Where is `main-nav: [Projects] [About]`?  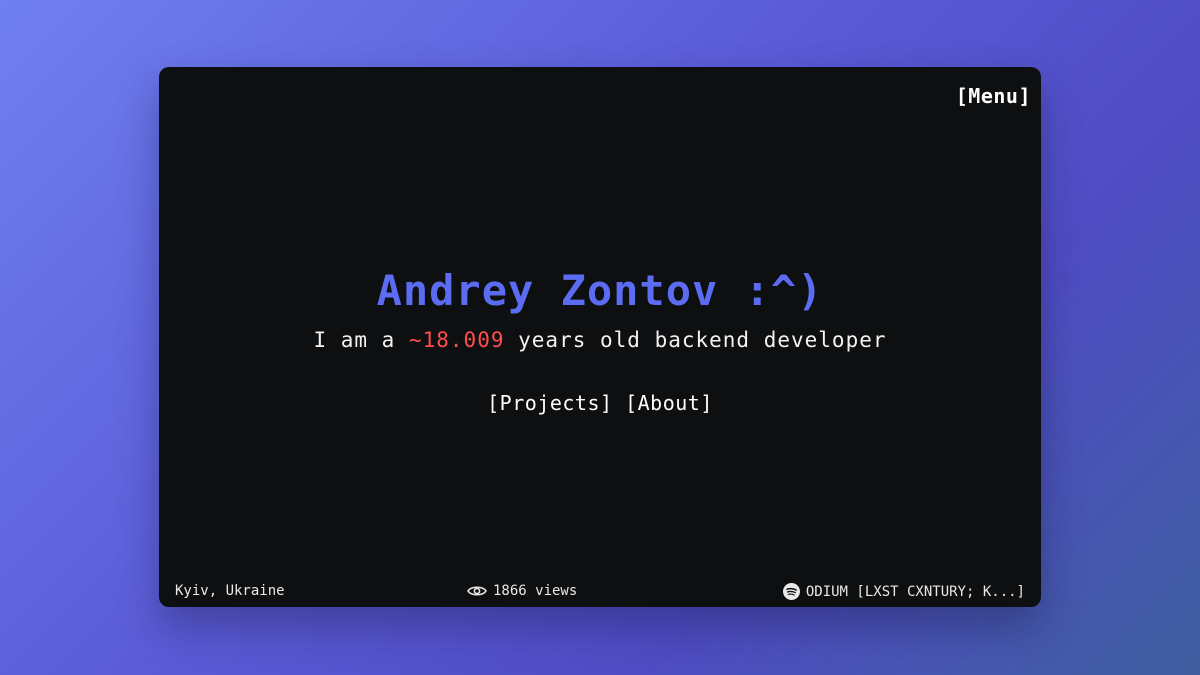
main-nav: [Projects] [About] is located at coordinates (600, 403).